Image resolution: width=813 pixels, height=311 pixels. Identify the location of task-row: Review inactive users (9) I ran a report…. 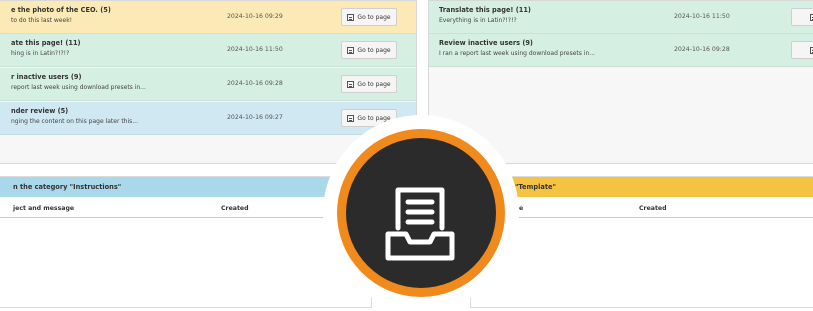
(621, 50).